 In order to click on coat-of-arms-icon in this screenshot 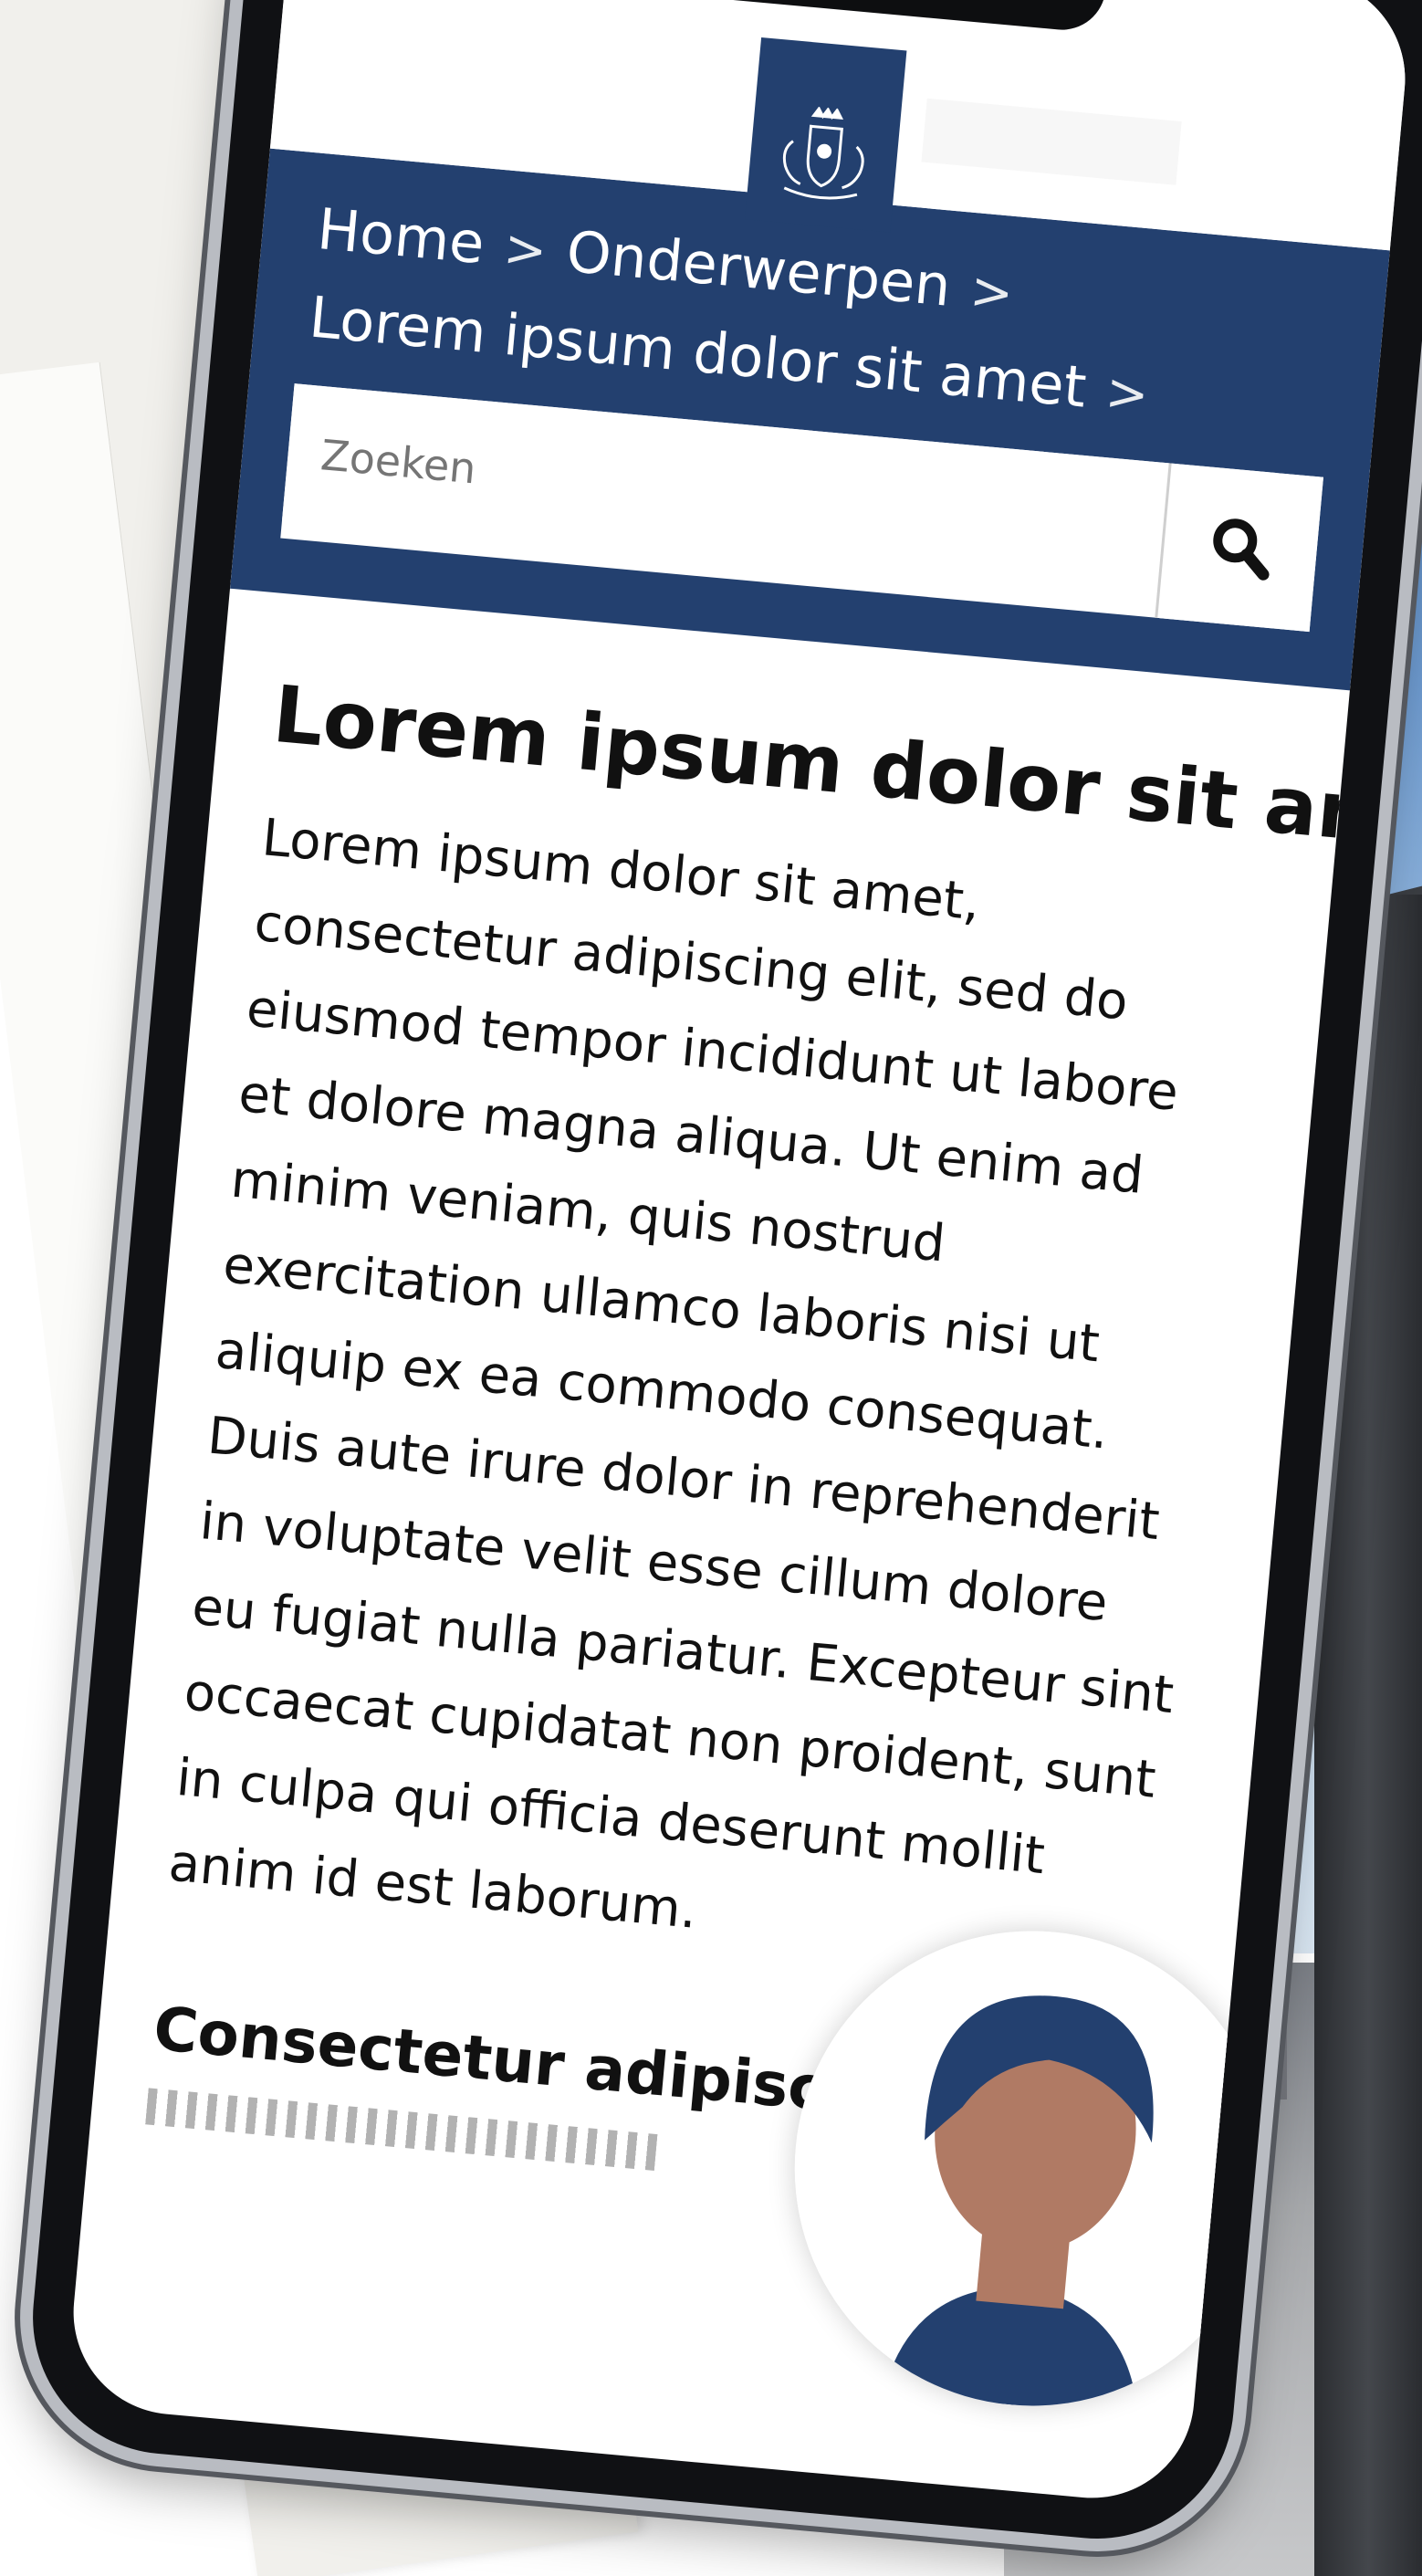, I will do `click(823, 153)`.